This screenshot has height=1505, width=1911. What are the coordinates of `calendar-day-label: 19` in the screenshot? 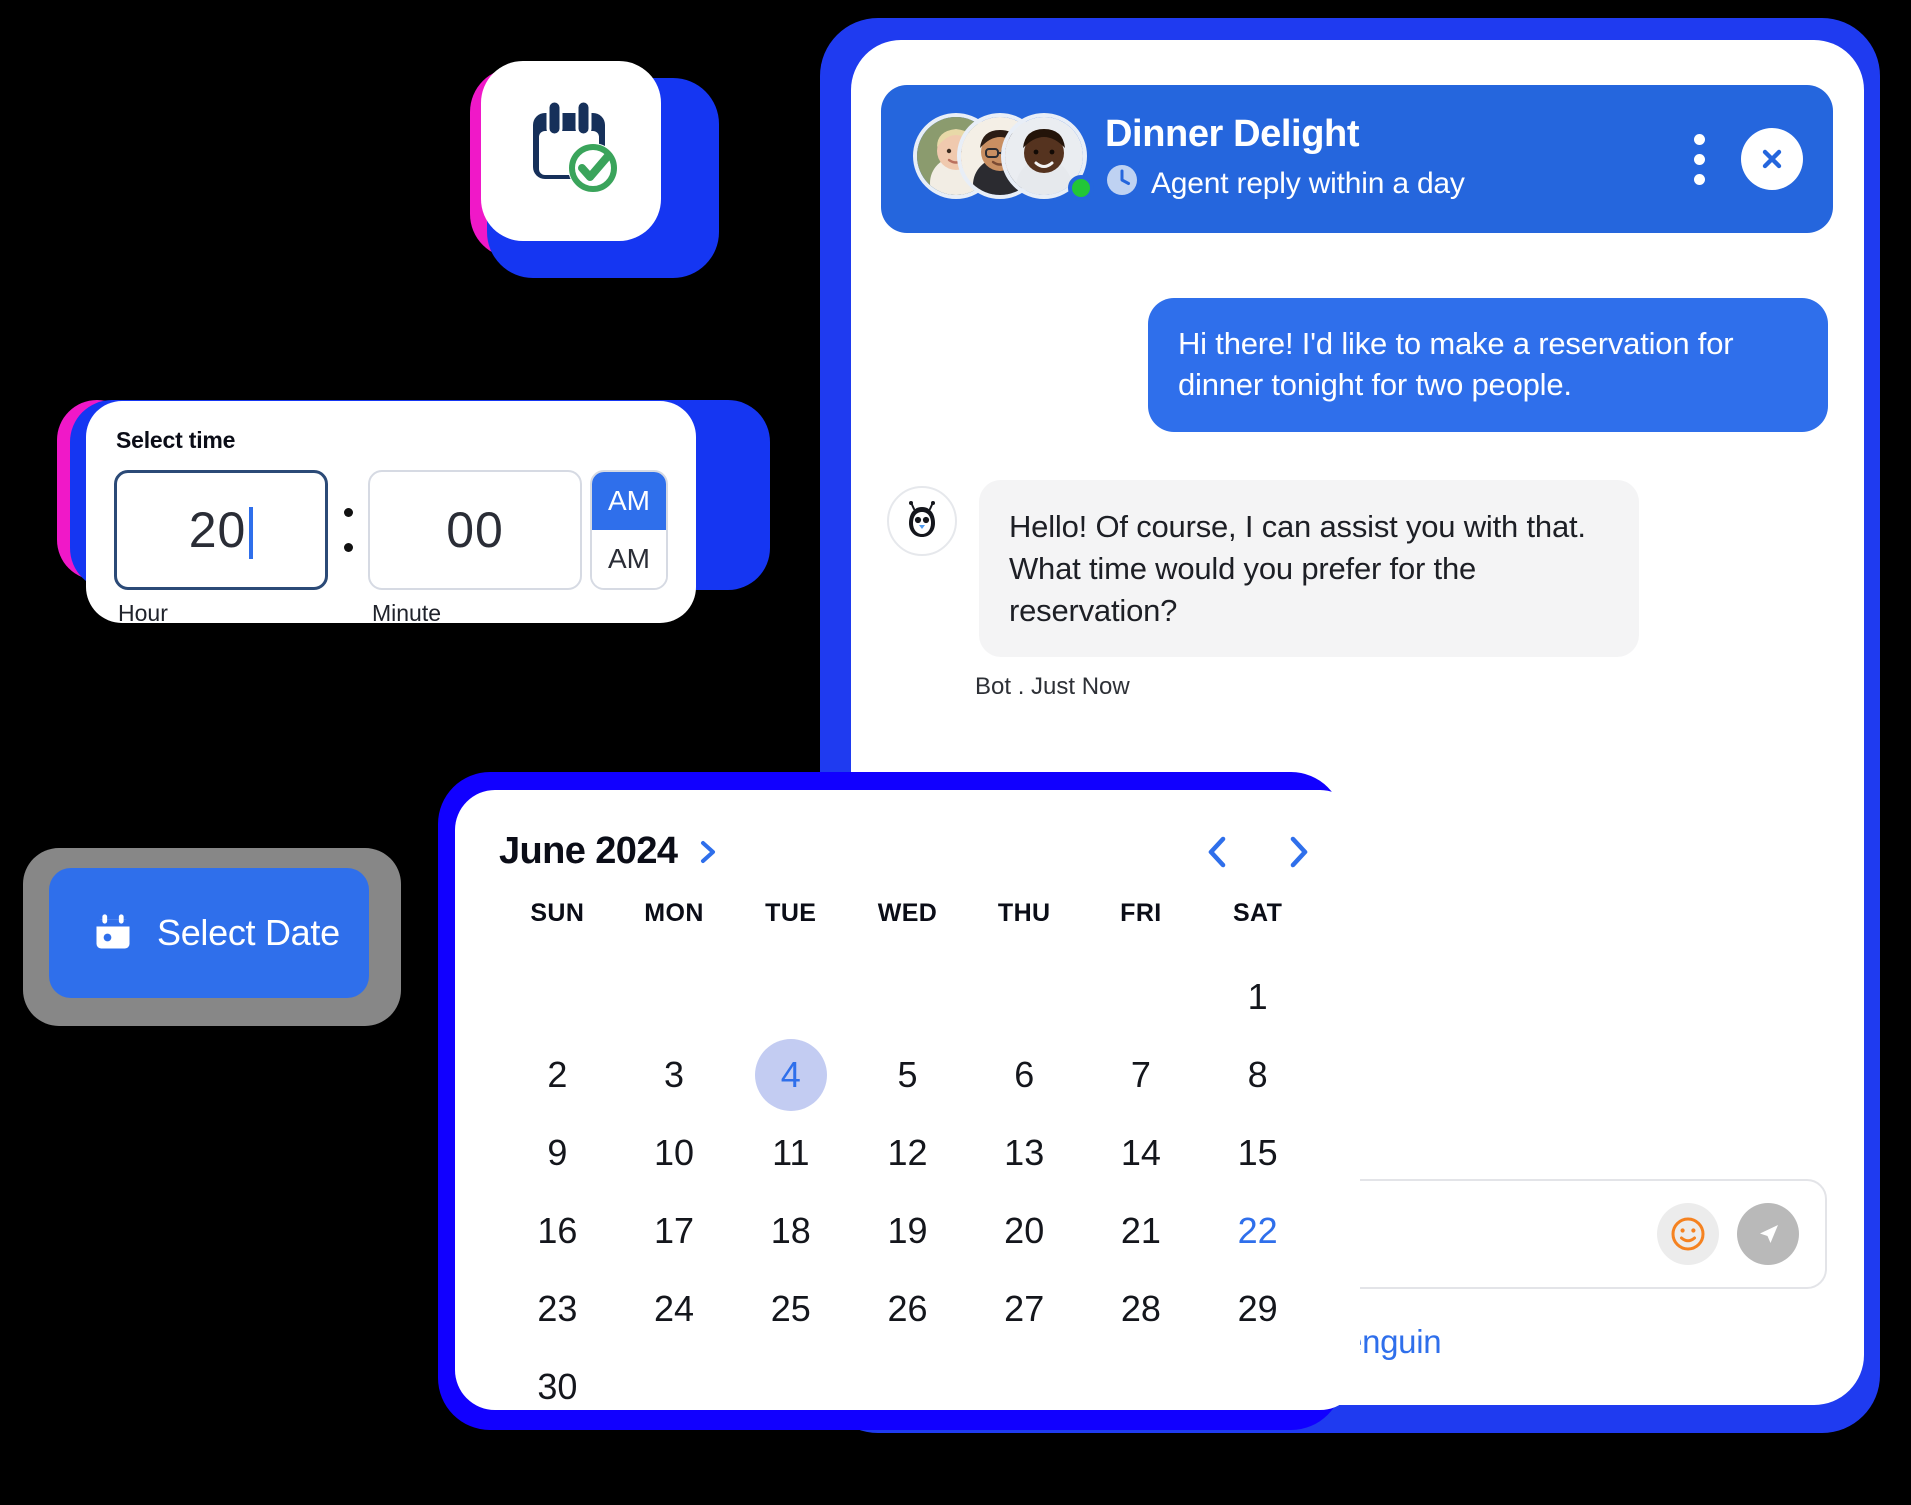 It's located at (907, 1230).